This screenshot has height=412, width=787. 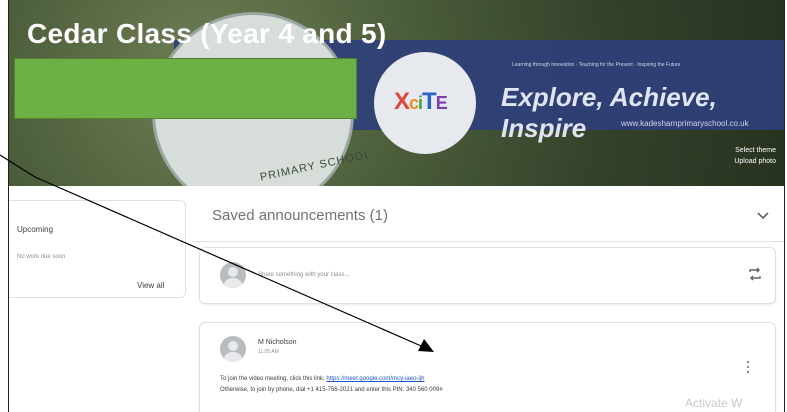 What do you see at coordinates (277, 342) in the screenshot?
I see `post-author: M Nicholson` at bounding box center [277, 342].